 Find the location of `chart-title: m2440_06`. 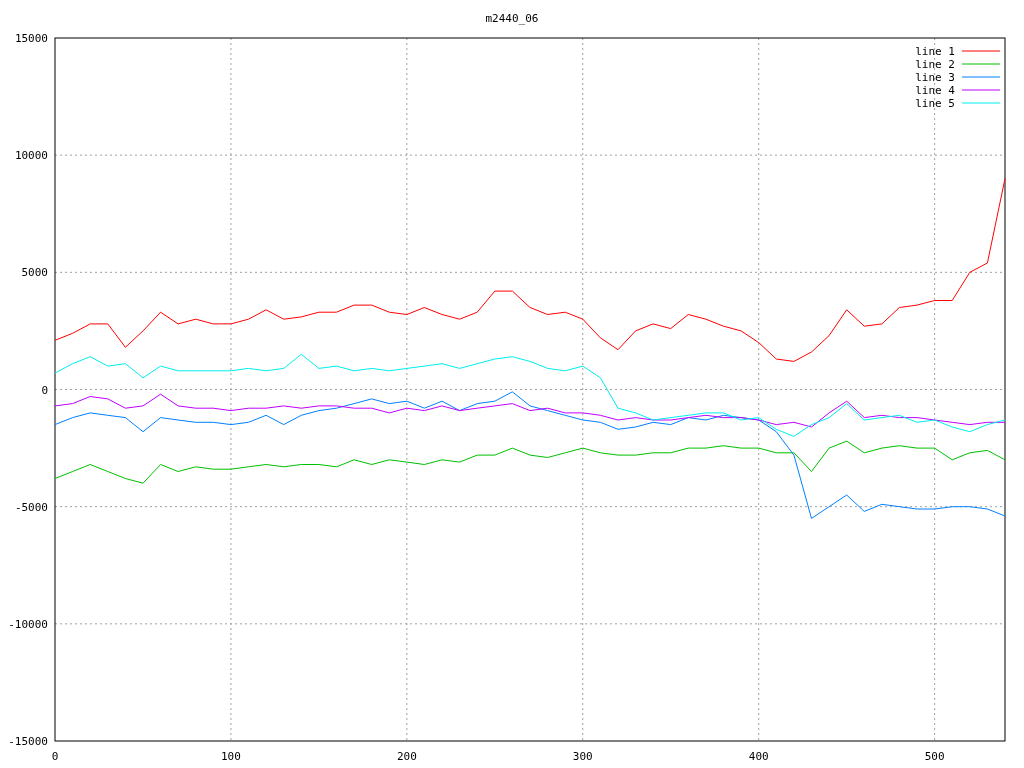

chart-title: m2440_06 is located at coordinates (512, 18).